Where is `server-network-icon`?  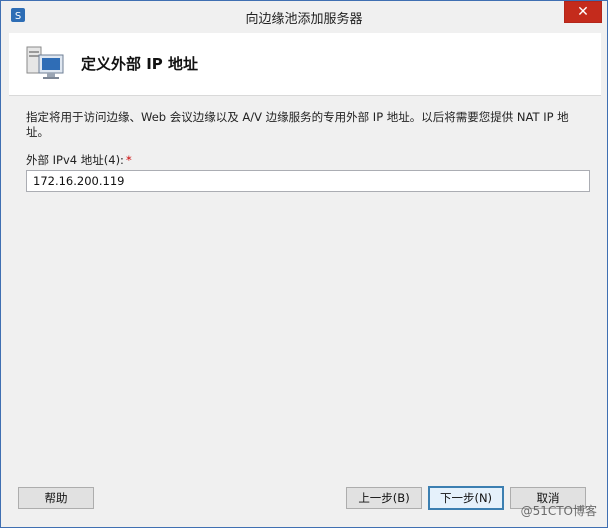
server-network-icon is located at coordinates (46, 64).